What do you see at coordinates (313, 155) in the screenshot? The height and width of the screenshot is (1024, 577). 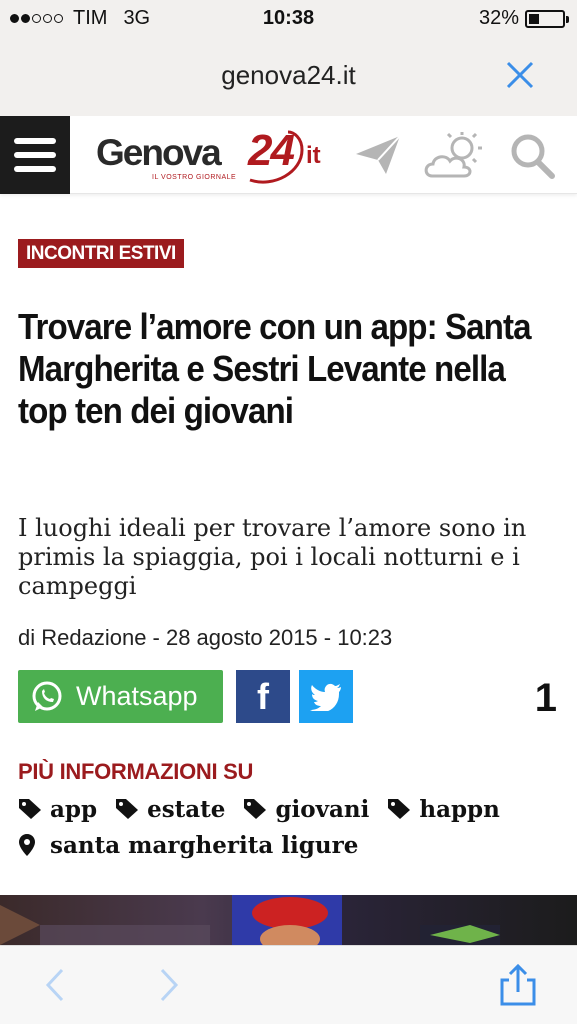 I see `logo-tld: it` at bounding box center [313, 155].